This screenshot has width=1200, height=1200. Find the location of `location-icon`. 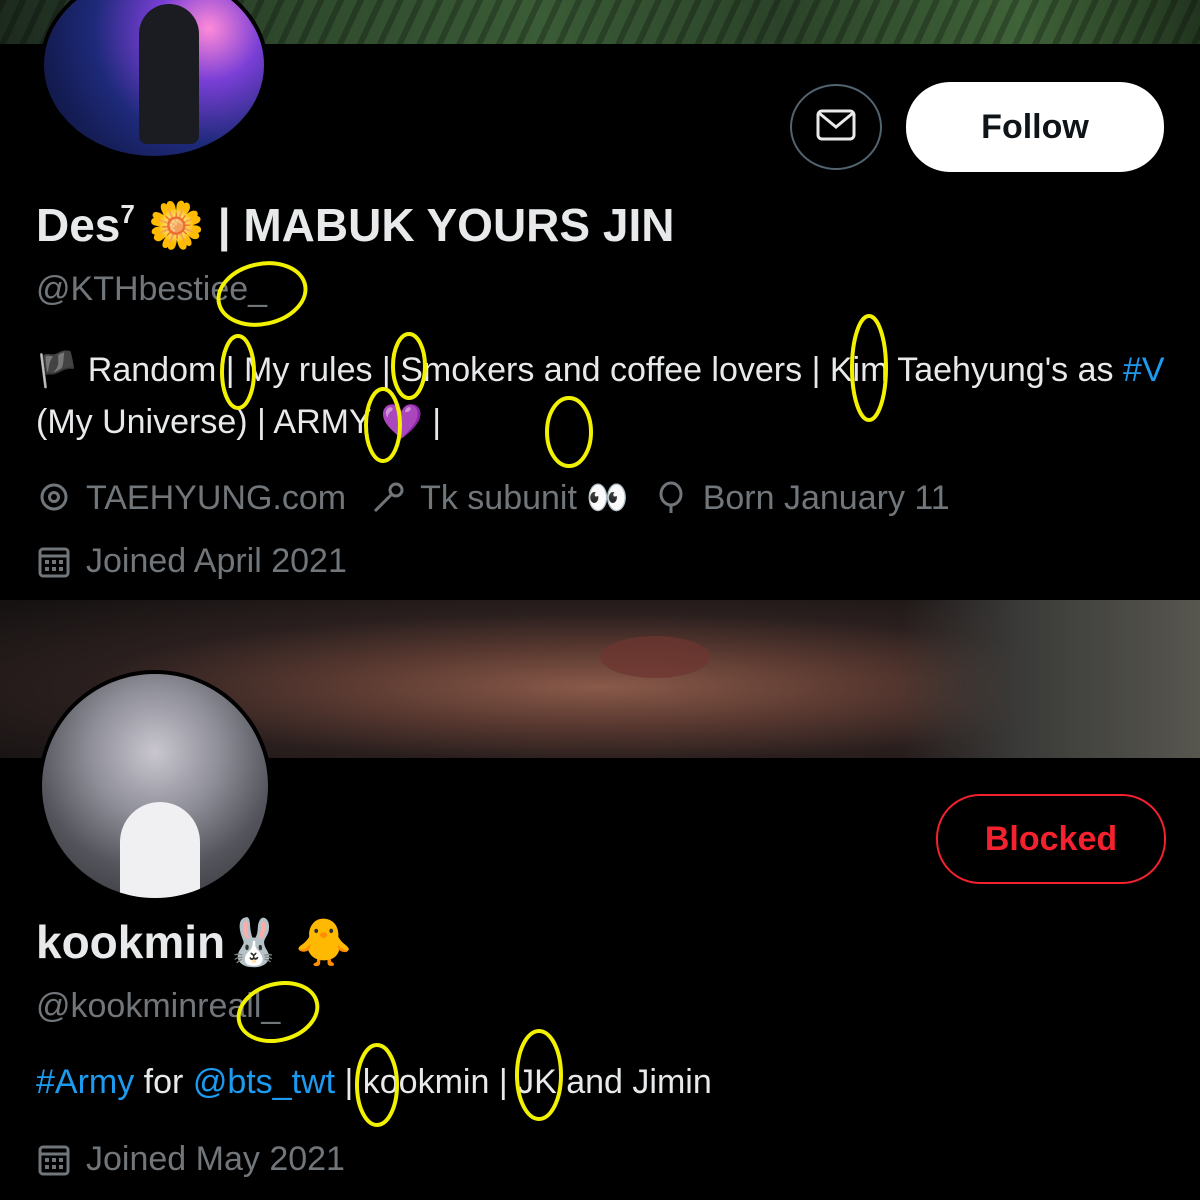

location-icon is located at coordinates (54, 498).